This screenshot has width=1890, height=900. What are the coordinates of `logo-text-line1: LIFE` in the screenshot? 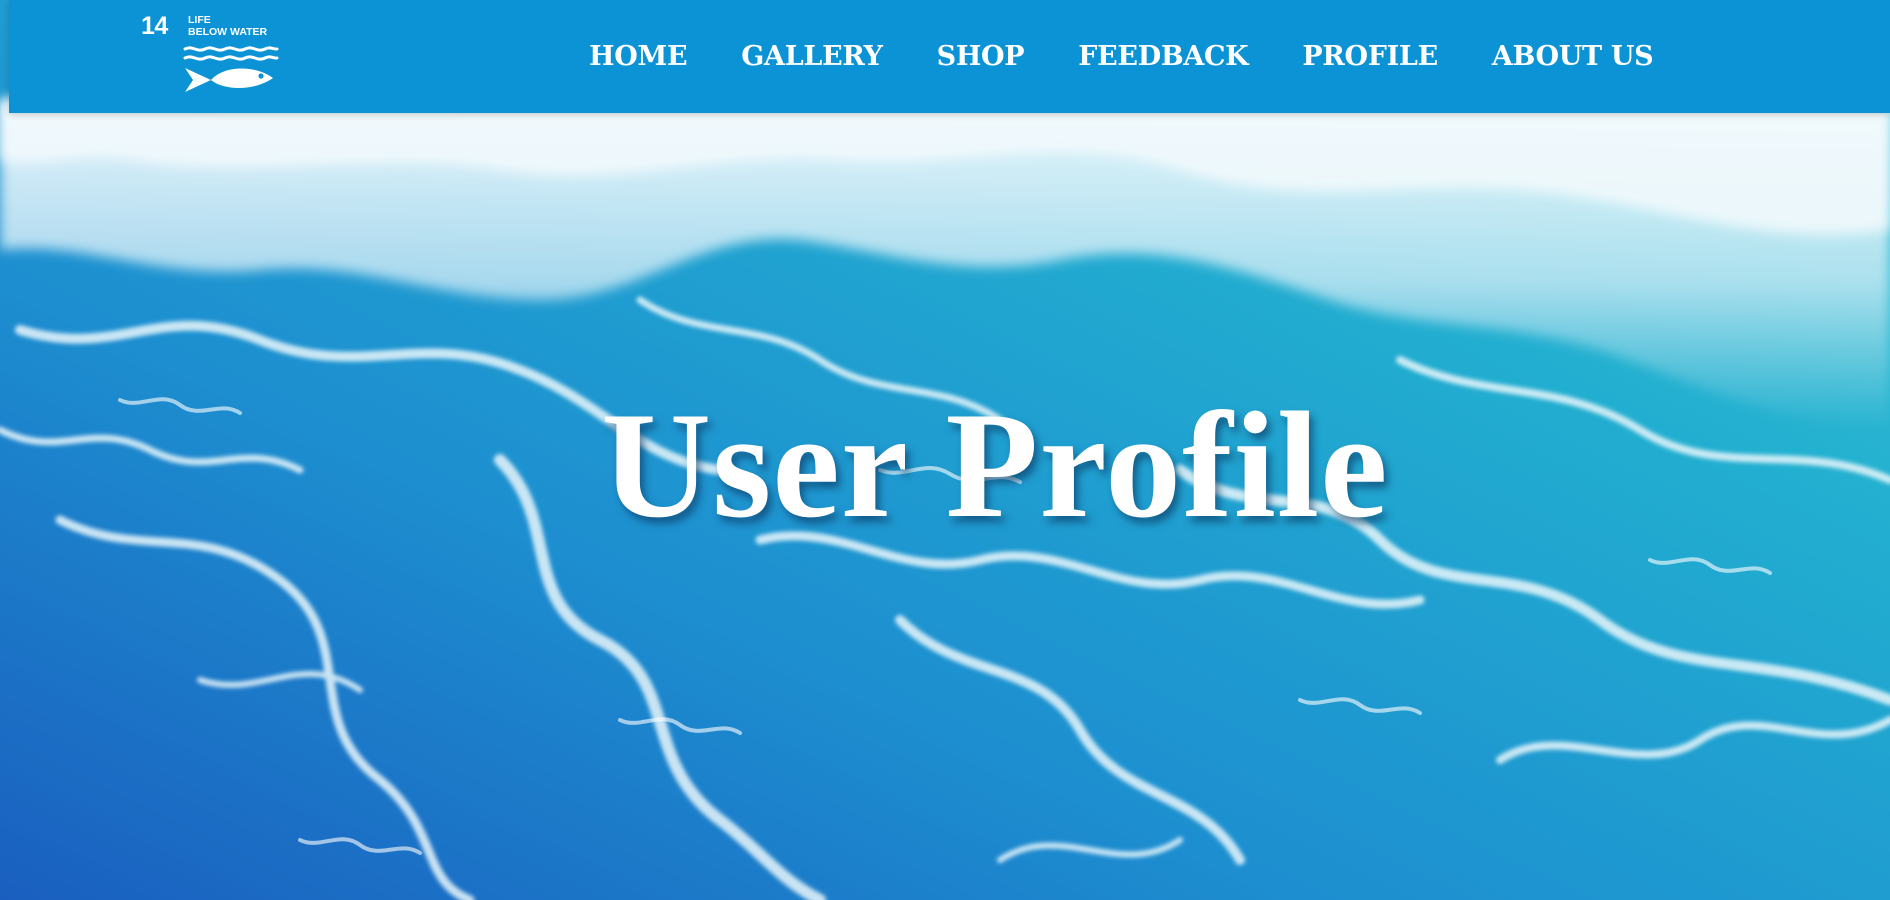 It's located at (199, 20).